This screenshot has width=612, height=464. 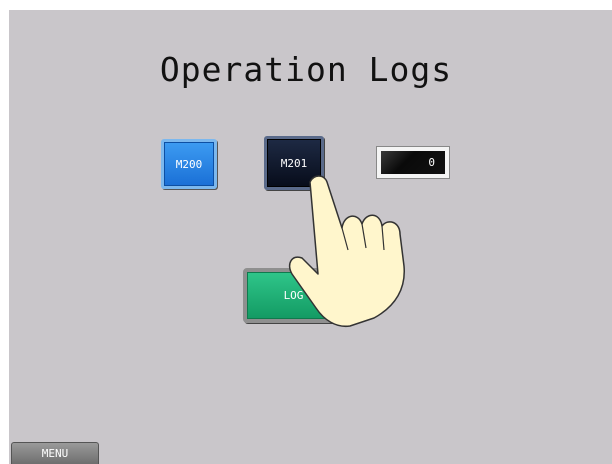 What do you see at coordinates (306, 69) in the screenshot?
I see `page-title: Operation Logs` at bounding box center [306, 69].